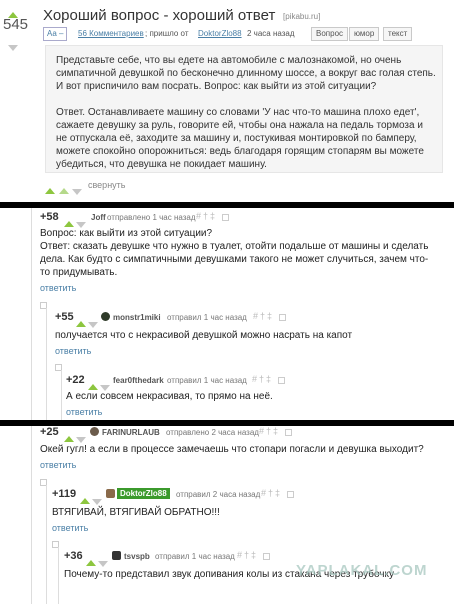  Describe the element at coordinates (151, 217) in the screenshot. I see `comment-time: отправлено 1 час назад` at that location.